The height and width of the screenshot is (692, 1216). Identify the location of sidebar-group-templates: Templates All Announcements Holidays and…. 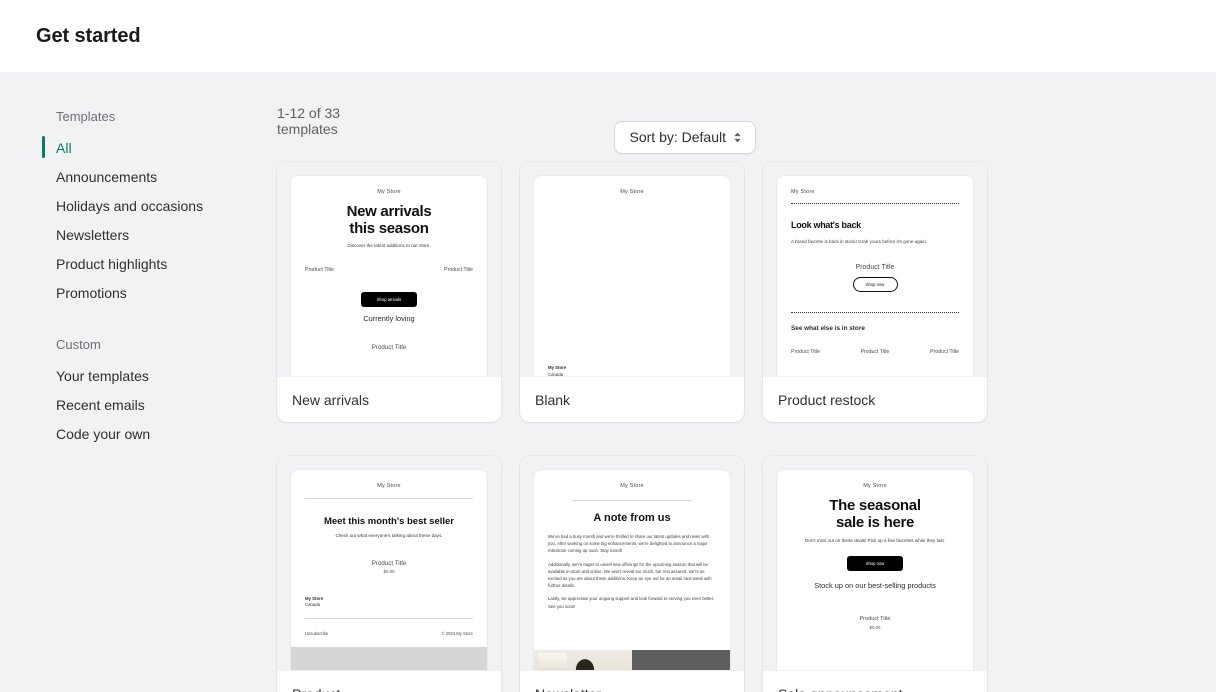
(138, 208).